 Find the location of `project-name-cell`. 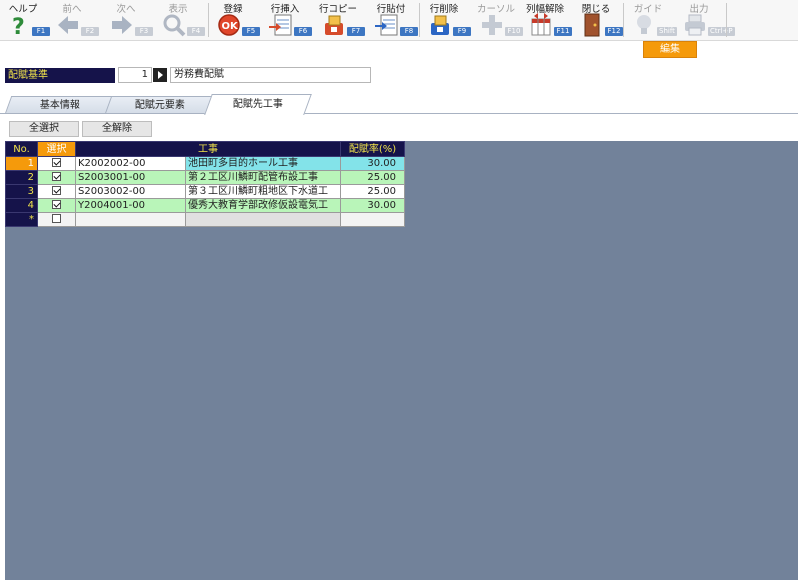

project-name-cell is located at coordinates (263, 219).